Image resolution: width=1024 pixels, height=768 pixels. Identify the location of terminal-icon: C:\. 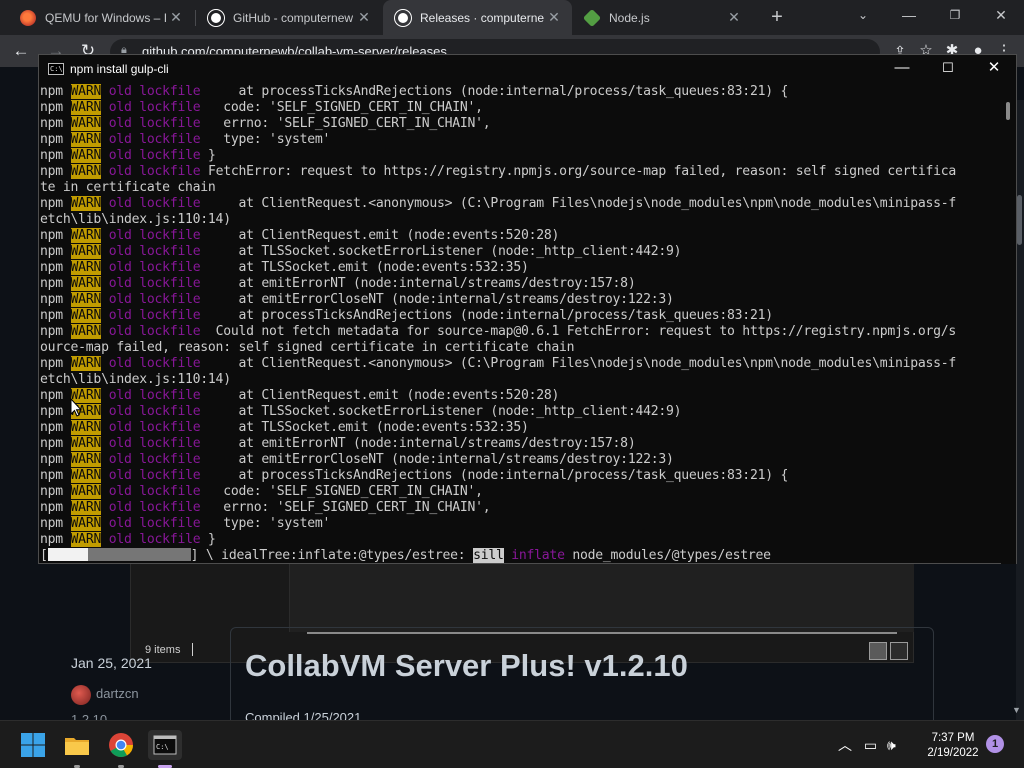
(165, 745).